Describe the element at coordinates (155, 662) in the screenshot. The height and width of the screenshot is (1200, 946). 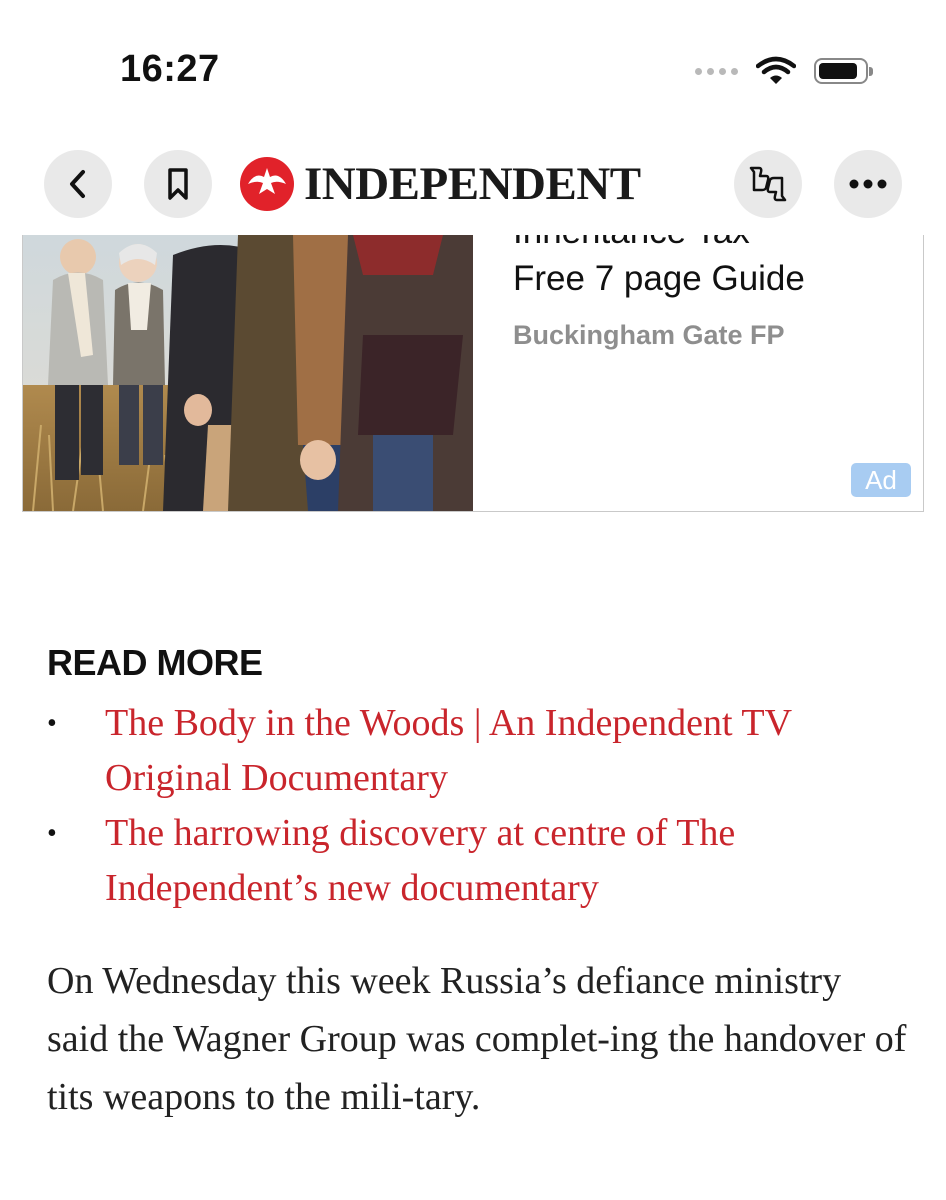
I see `read-more-heading: READ MORE` at that location.